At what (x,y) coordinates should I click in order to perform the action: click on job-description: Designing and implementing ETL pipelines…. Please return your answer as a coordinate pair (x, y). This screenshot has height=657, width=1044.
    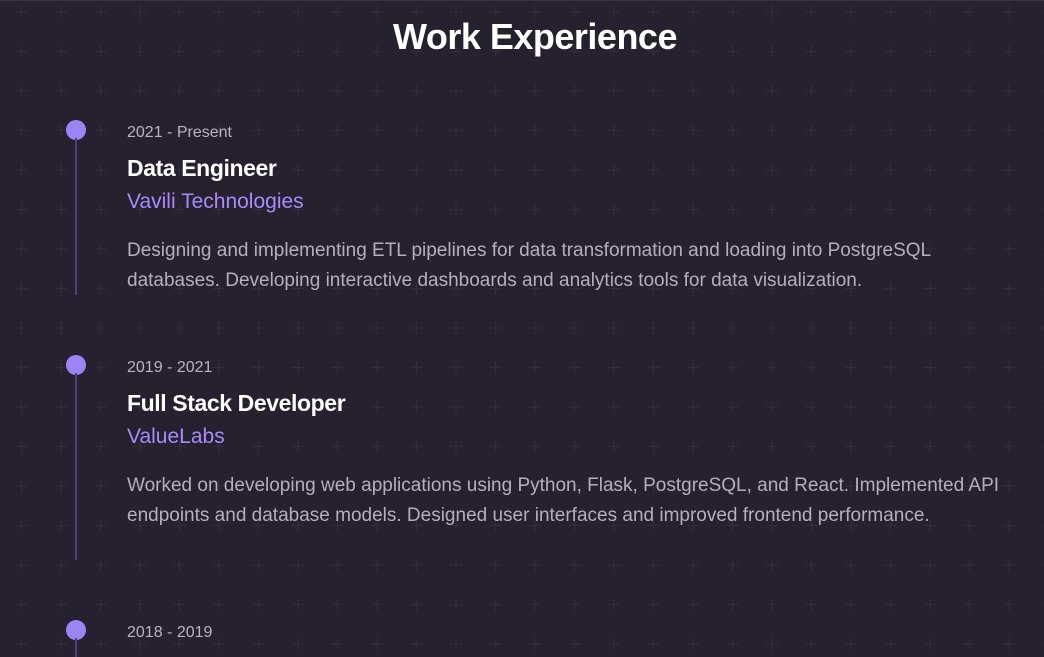
    Looking at the image, I should click on (529, 265).